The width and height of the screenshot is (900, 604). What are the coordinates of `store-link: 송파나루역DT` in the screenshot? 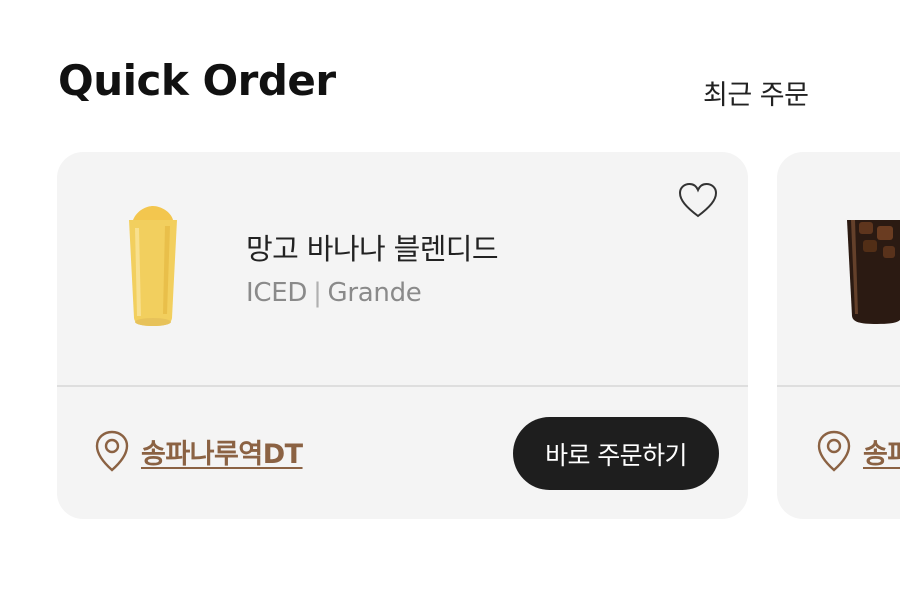 It's located at (199, 451).